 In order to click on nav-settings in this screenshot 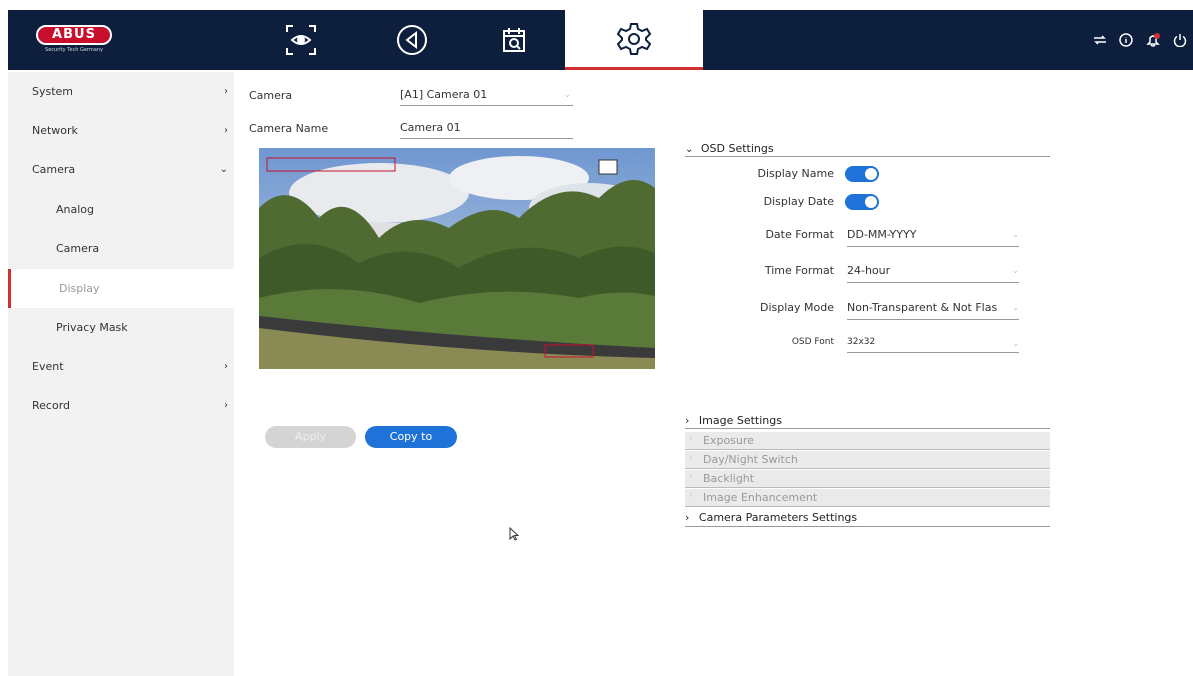, I will do `click(634, 40)`.